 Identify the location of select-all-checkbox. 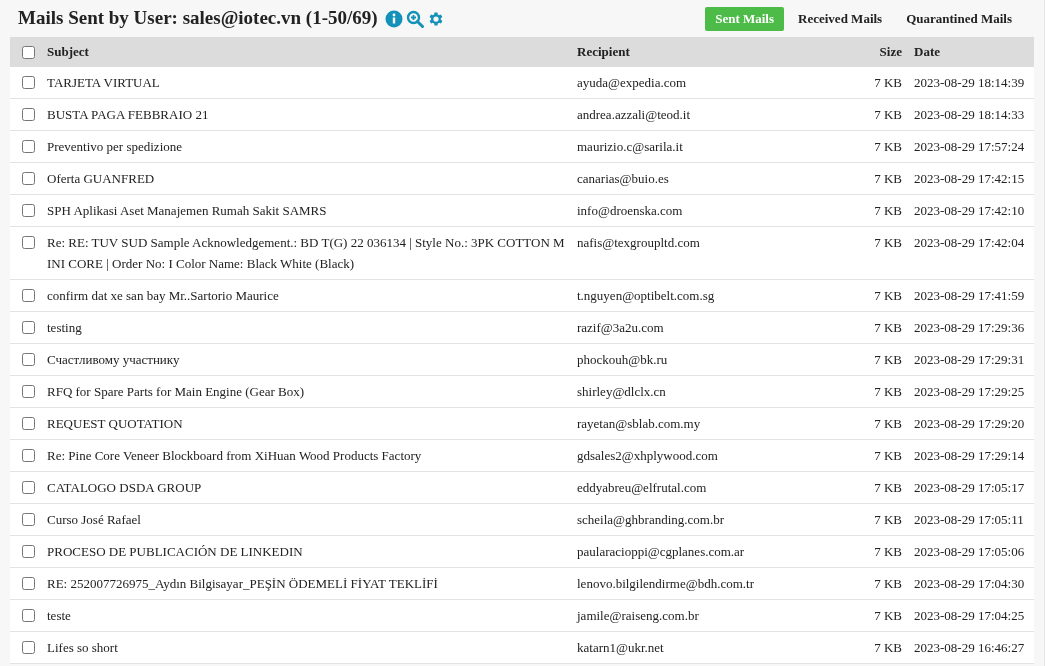
(28, 52).